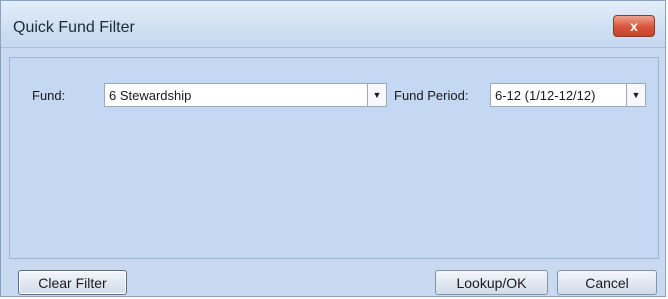 The width and height of the screenshot is (668, 299). I want to click on clear-filter-button: Clear Filter, so click(72, 282).